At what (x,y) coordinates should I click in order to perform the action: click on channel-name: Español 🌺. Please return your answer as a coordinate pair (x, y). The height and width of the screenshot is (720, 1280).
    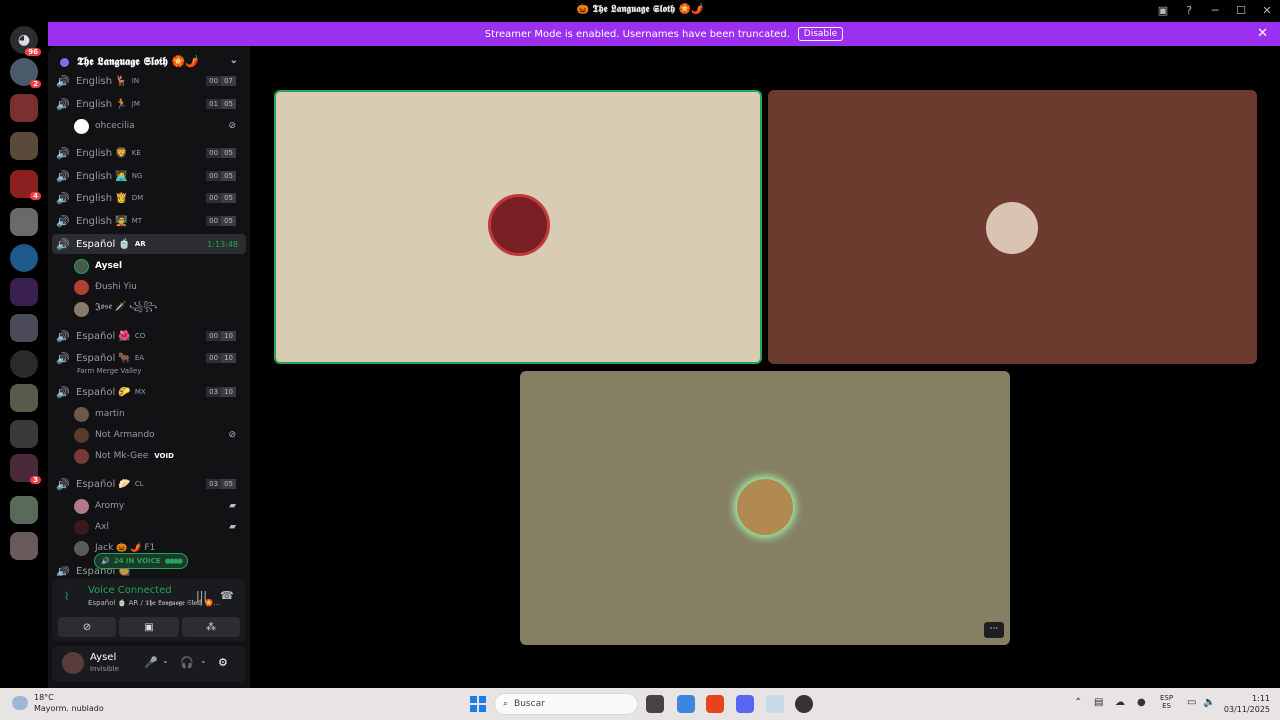
    Looking at the image, I should click on (103, 336).